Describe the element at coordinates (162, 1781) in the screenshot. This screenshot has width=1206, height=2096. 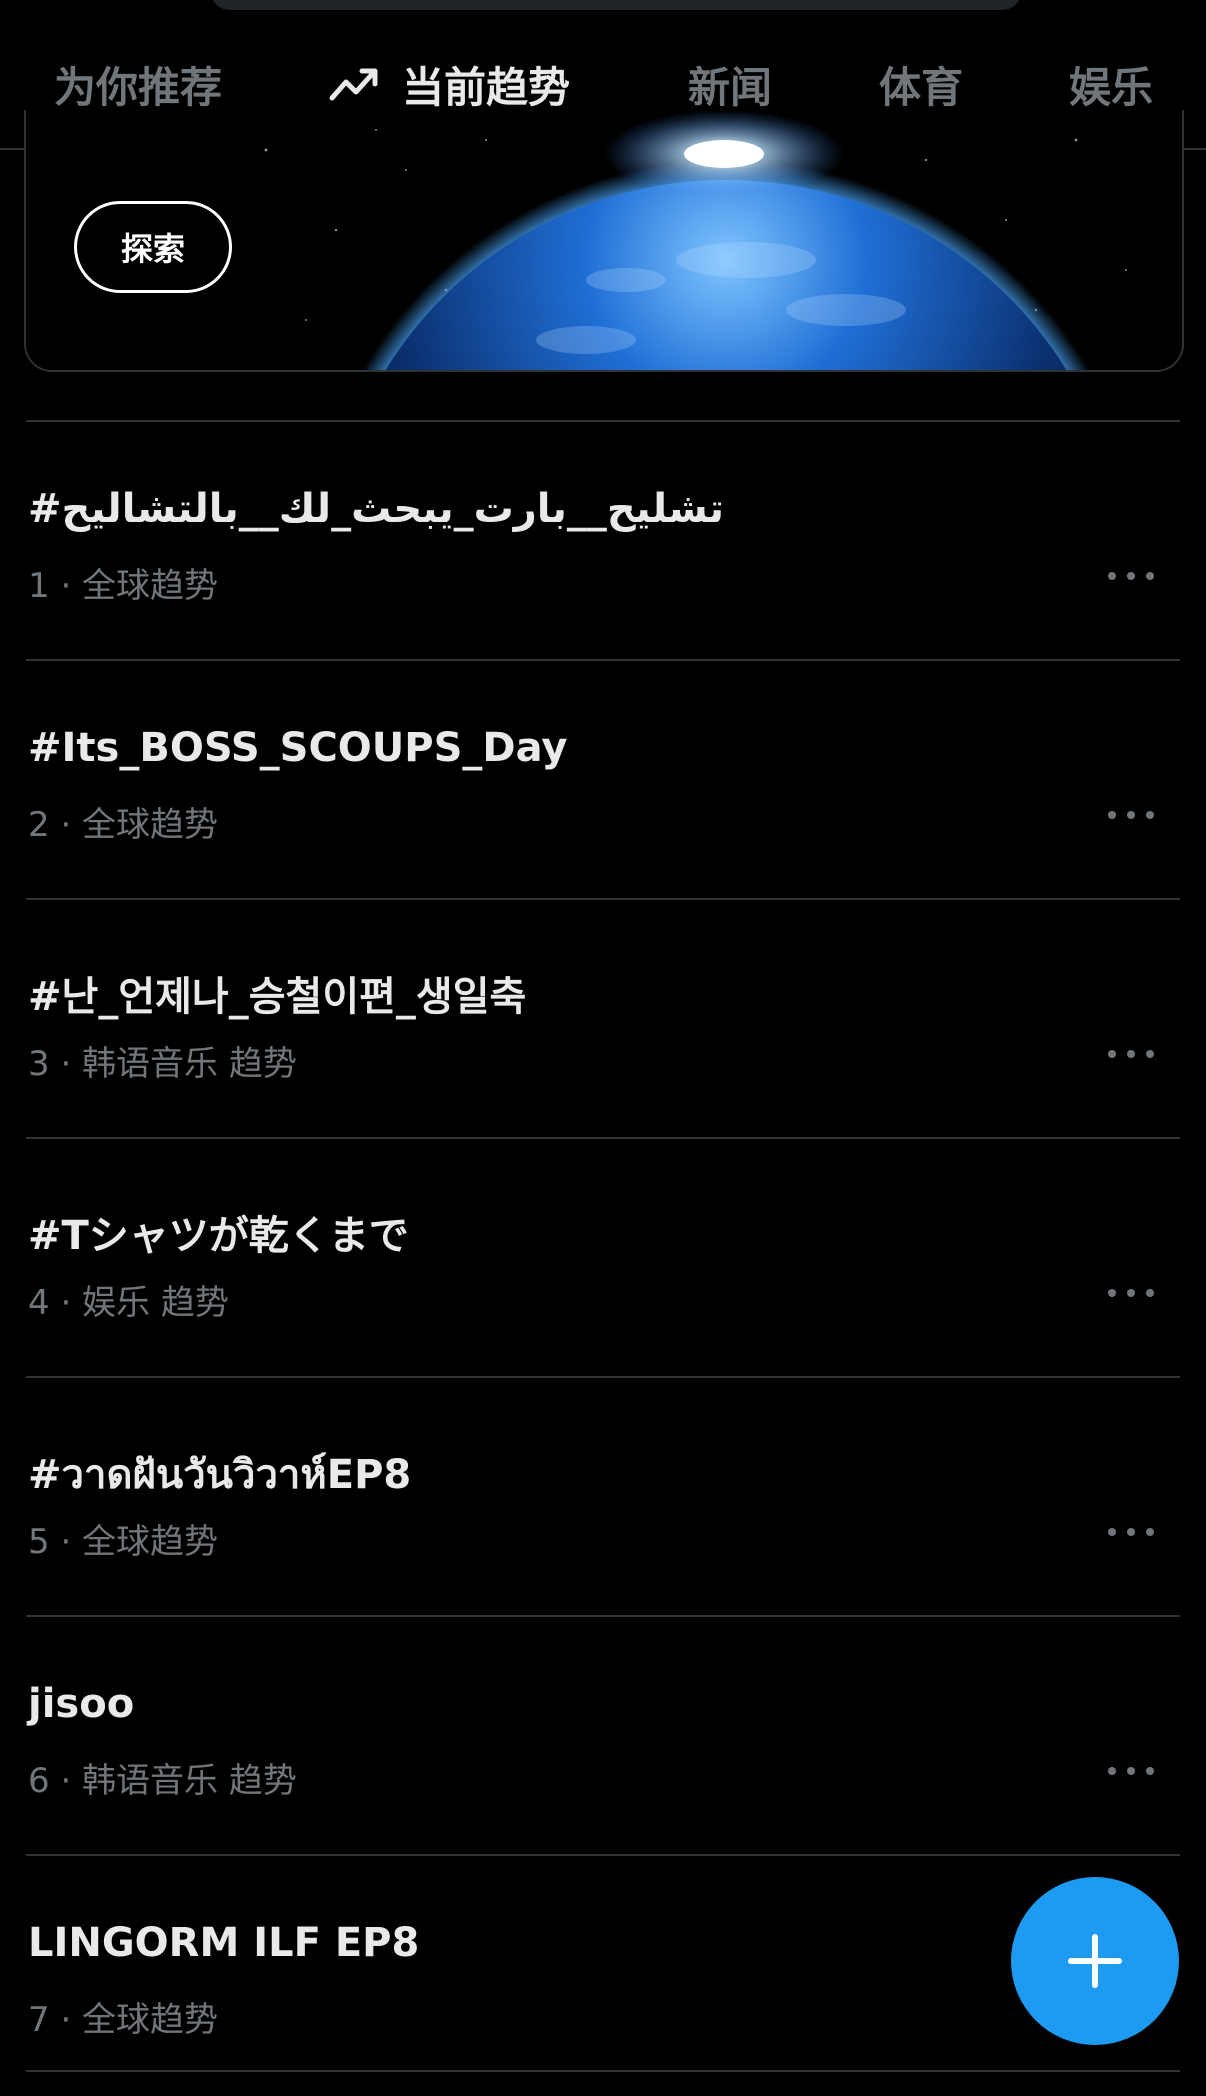
I see `trend-meta: 6 · 韩语音乐 趋势` at that location.